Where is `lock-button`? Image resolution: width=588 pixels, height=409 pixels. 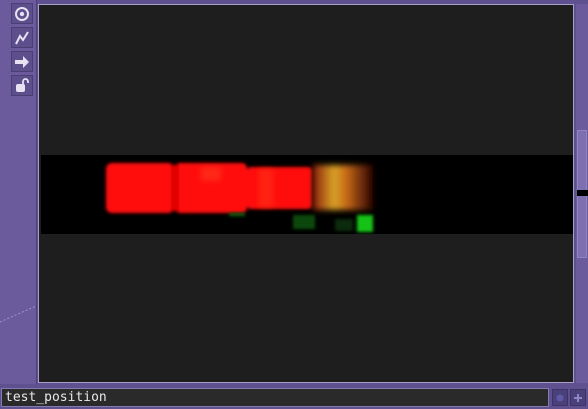
lock-button is located at coordinates (22, 85).